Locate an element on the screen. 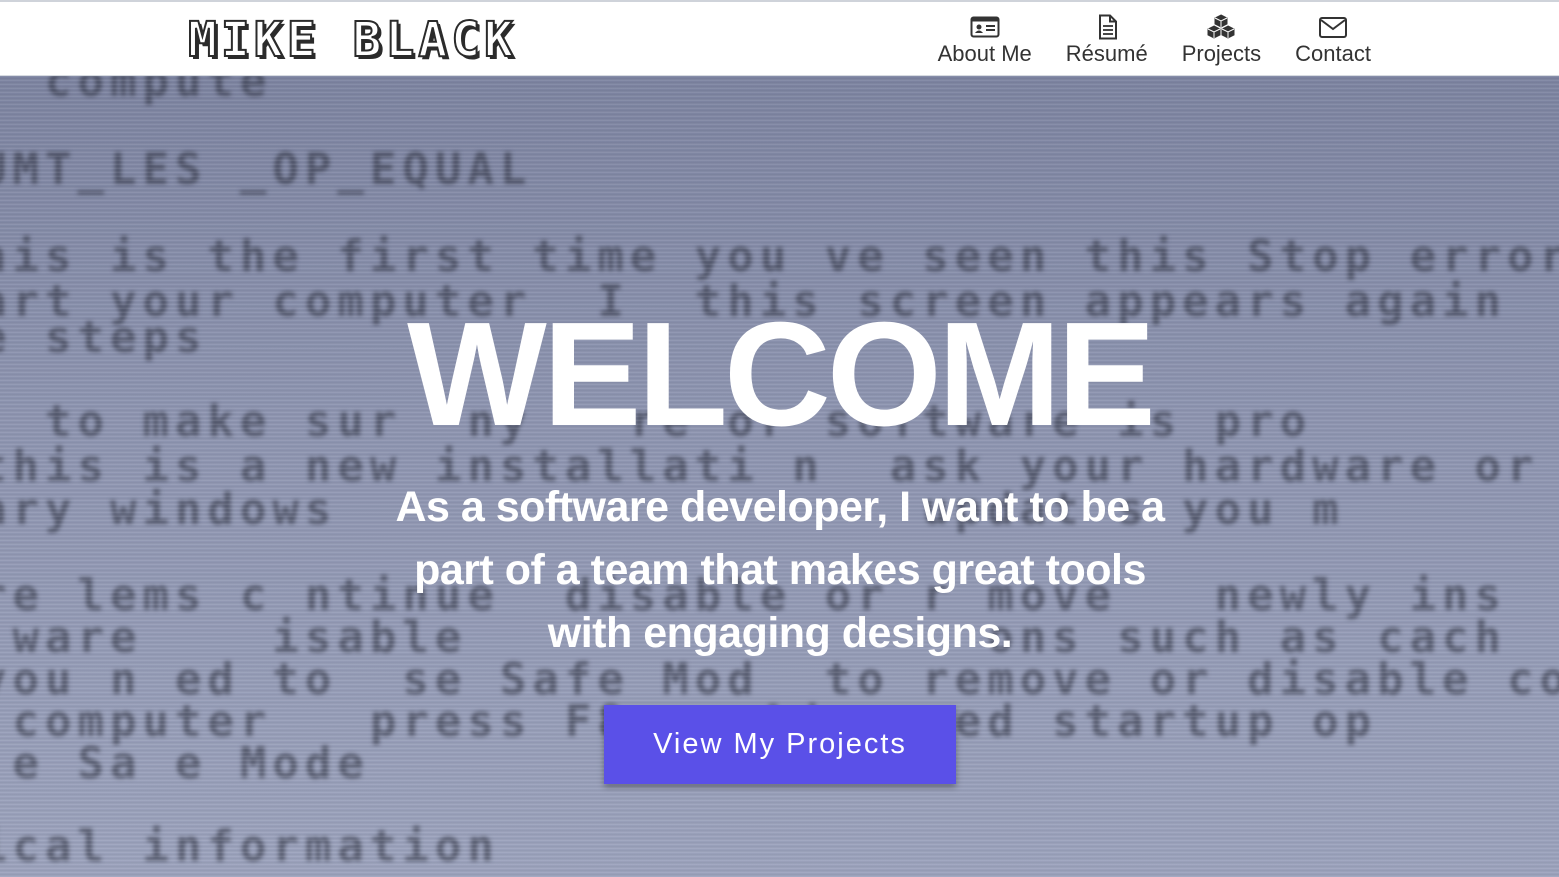 The image size is (1559, 877). nav-item-about-me: About Me is located at coordinates (985, 34).